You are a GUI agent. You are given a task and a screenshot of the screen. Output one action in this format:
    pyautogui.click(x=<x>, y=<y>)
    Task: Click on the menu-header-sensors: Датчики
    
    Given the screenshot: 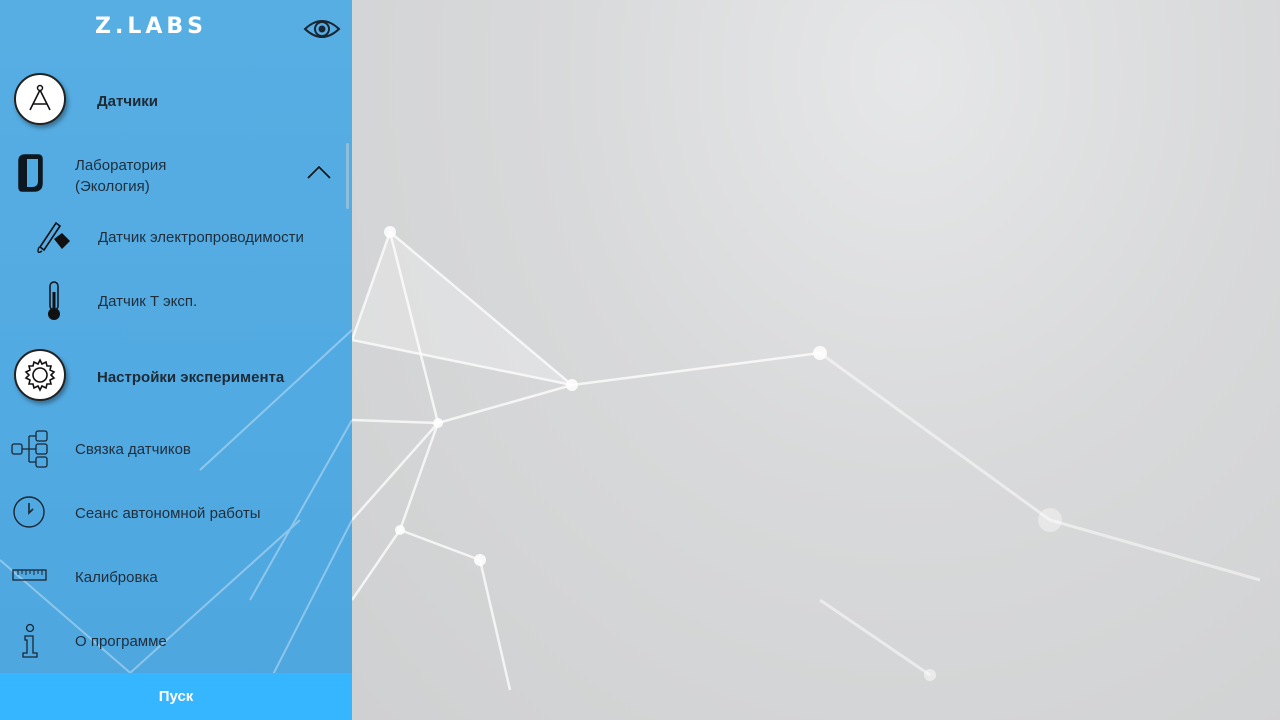 What is the action you would take?
    pyautogui.click(x=176, y=101)
    